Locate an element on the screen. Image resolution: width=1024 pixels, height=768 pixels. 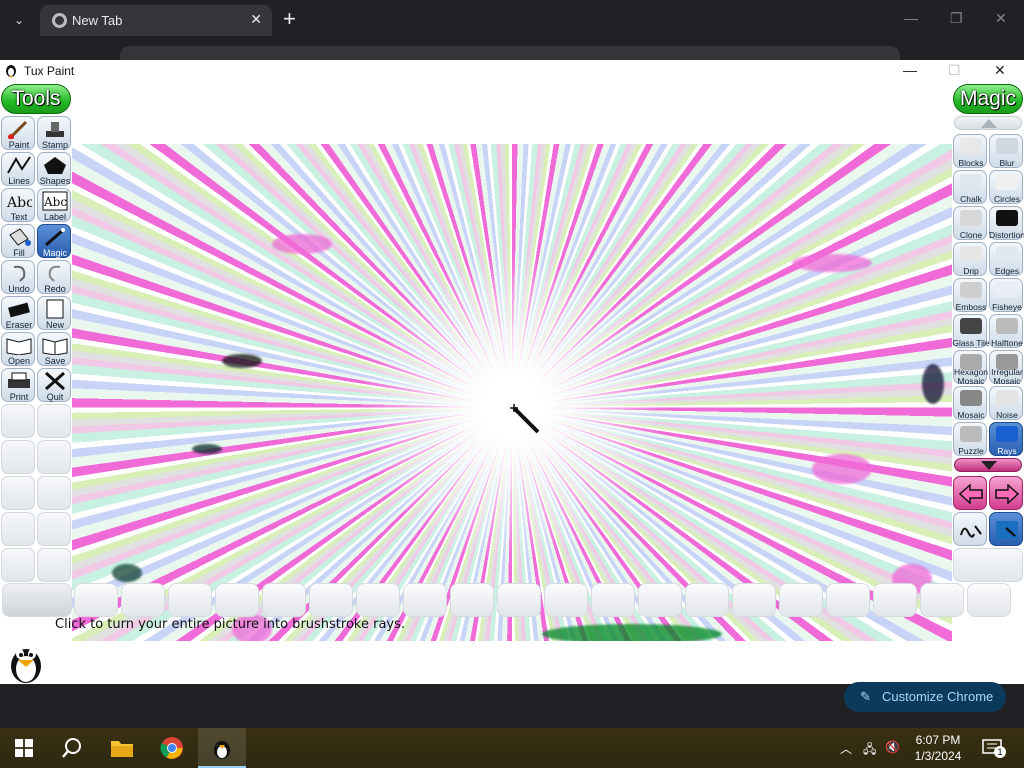
tab-close-icon: ✕ is located at coordinates (256, 19).